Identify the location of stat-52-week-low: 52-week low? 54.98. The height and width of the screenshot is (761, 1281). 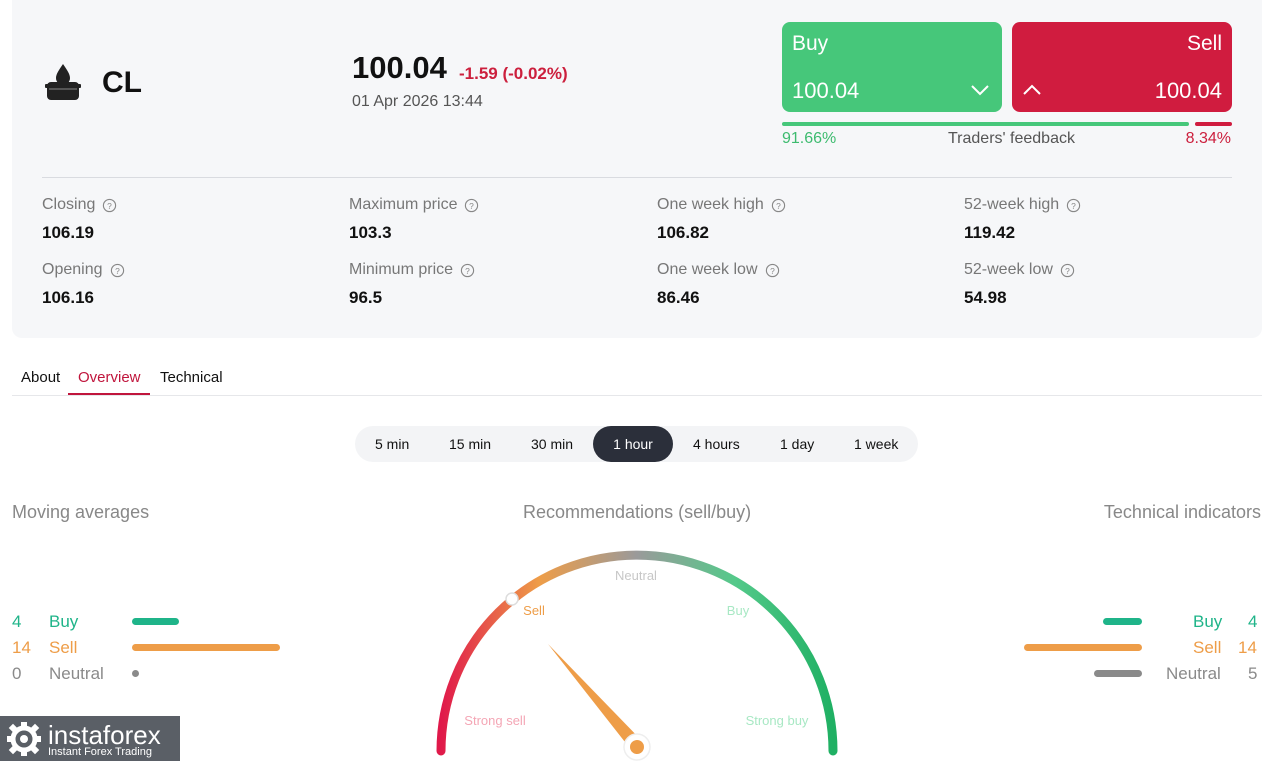
(1019, 284).